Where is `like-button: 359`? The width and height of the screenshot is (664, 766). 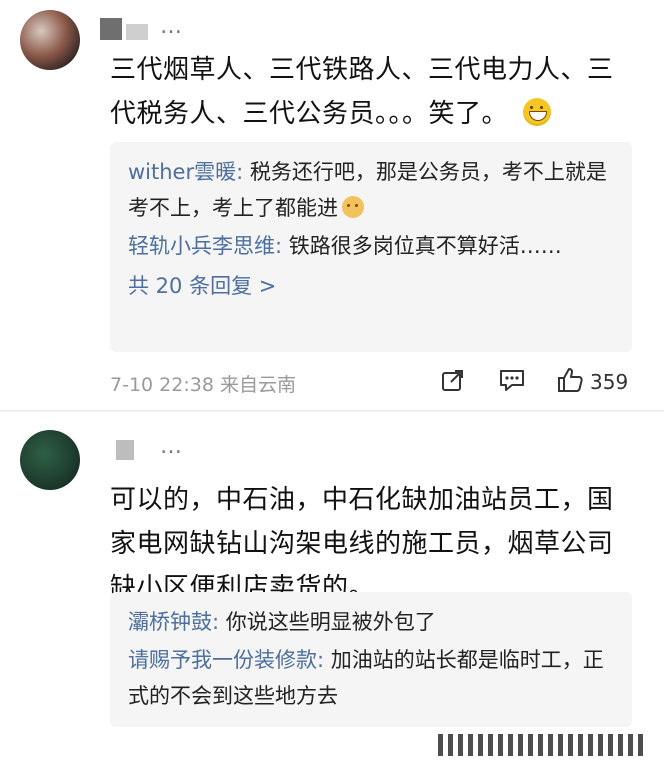
like-button: 359 is located at coordinates (592, 382).